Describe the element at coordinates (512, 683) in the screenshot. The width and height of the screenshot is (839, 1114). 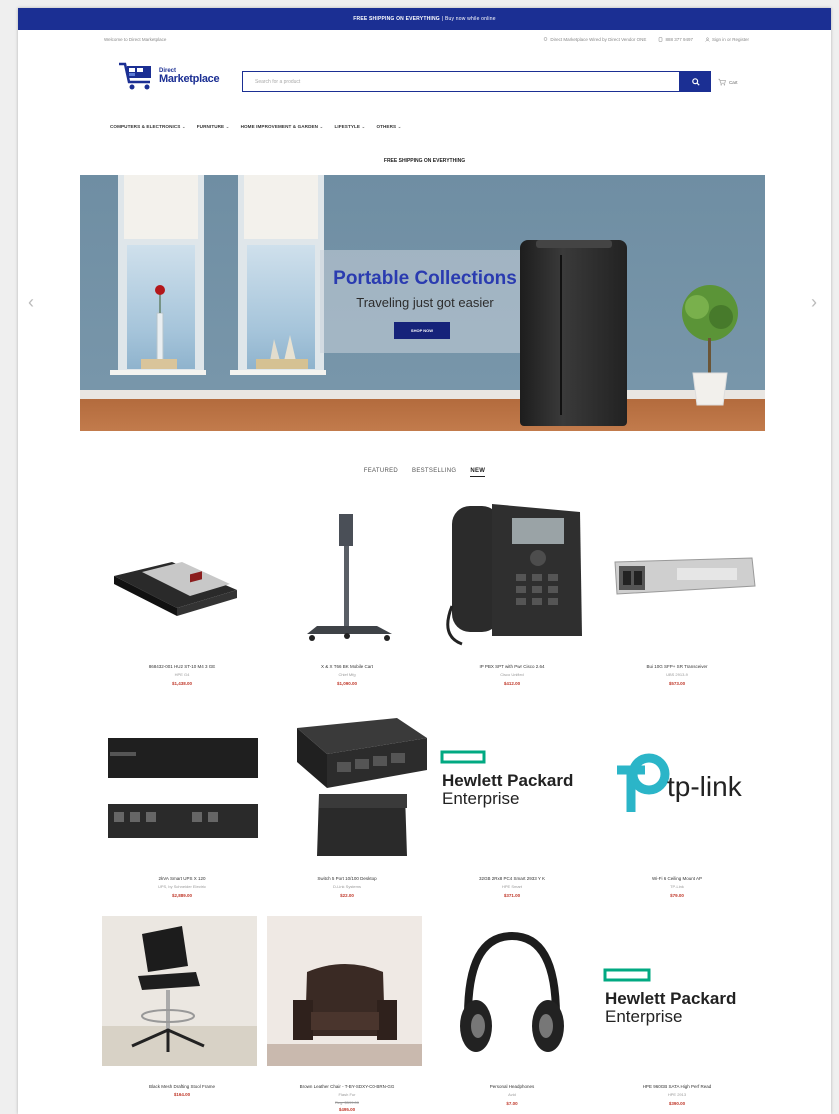
I see `product-price: $412.00` at that location.